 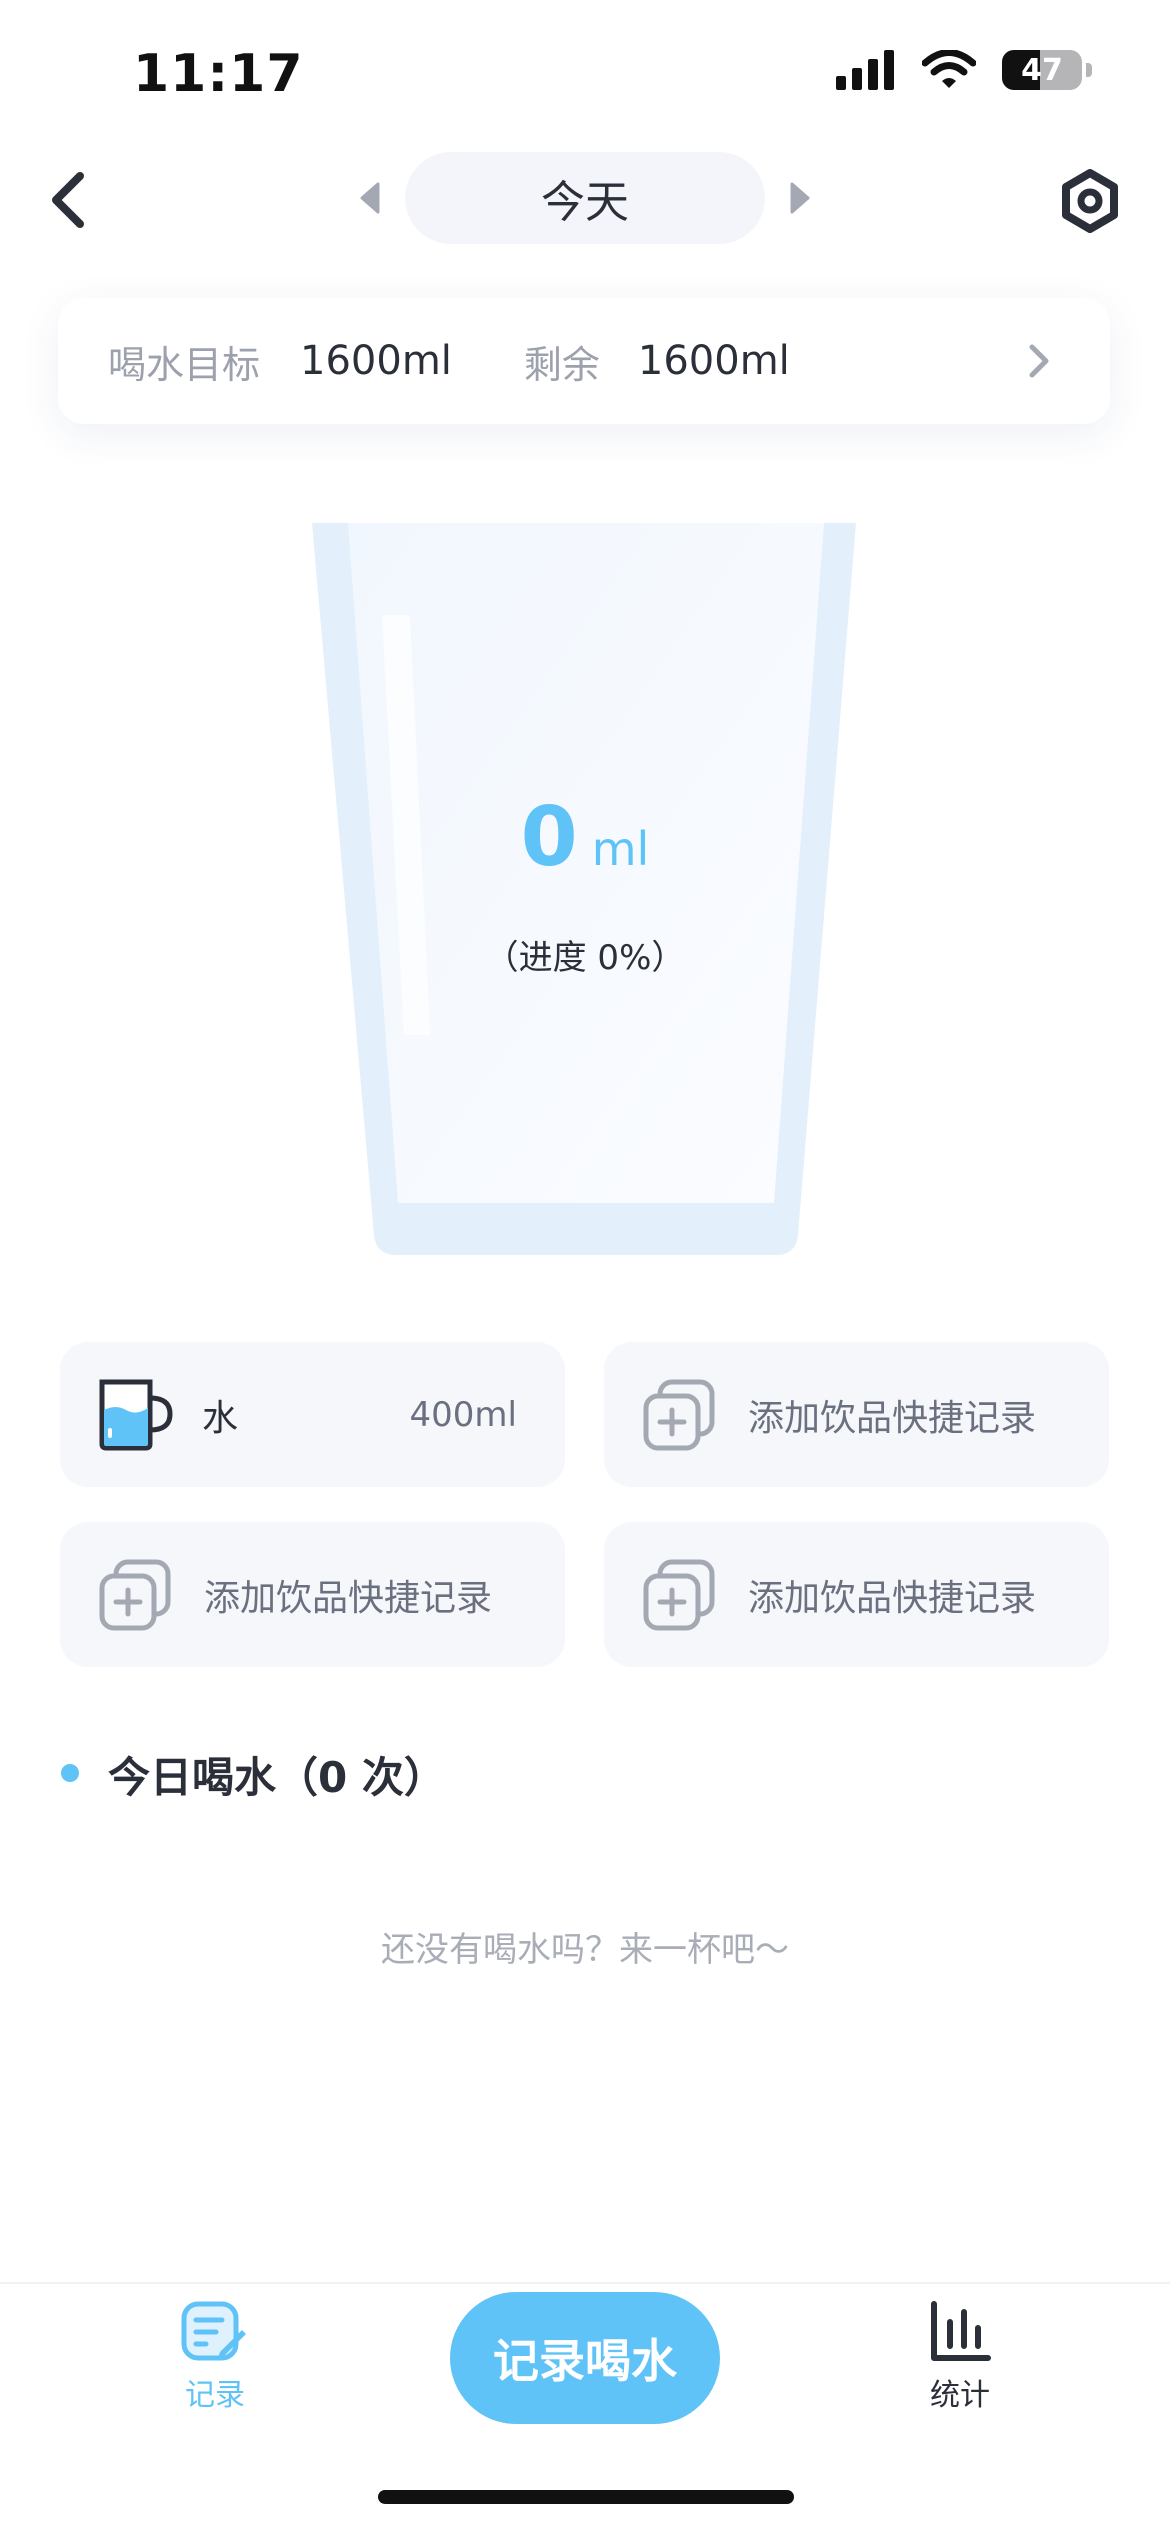 I want to click on back-button, so click(x=68, y=200).